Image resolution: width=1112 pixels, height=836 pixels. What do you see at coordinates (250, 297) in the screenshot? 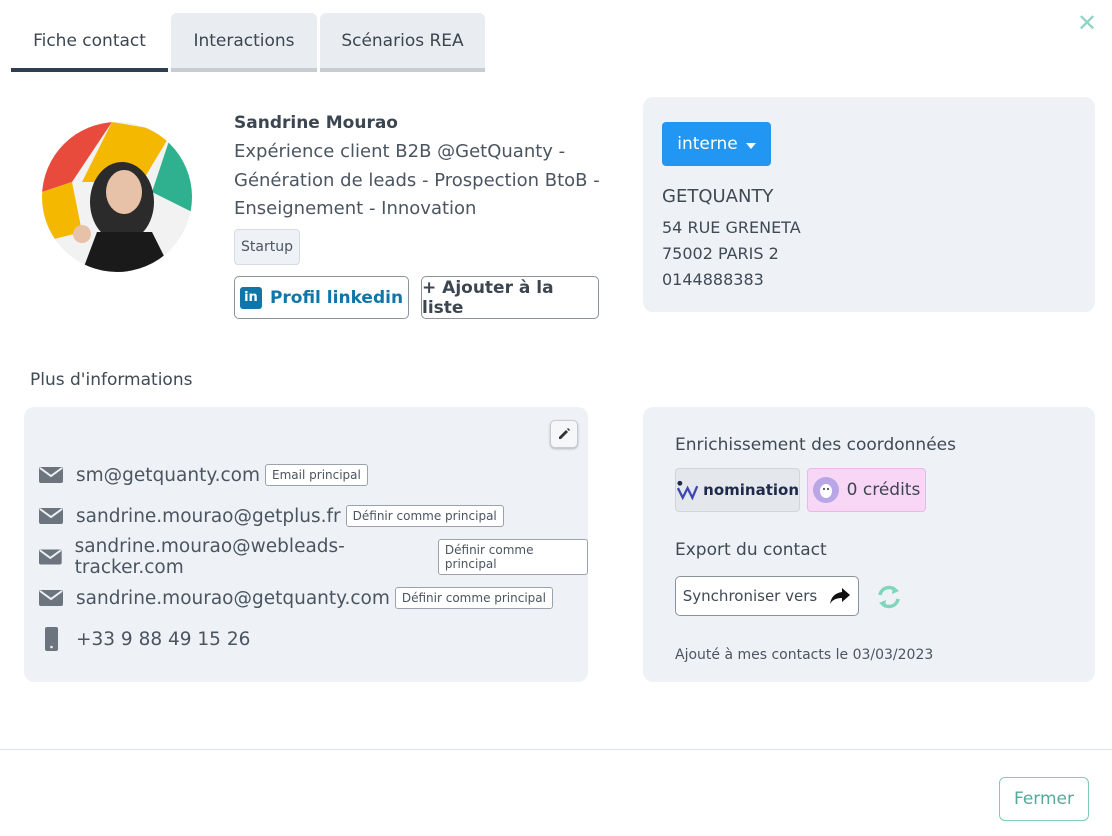
I see `linkedin-icon: in` at bounding box center [250, 297].